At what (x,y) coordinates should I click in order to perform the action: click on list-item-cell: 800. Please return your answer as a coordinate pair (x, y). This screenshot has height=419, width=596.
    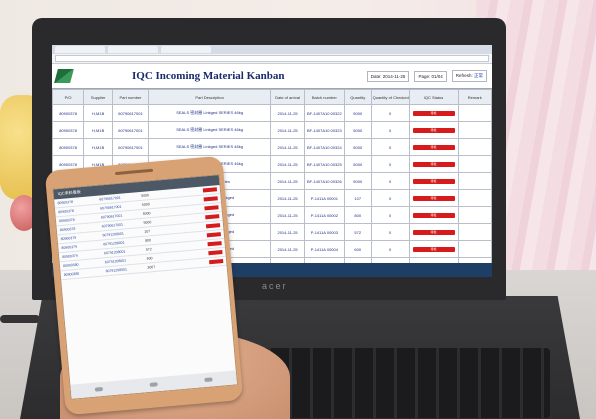
    Looking at the image, I should click on (148, 240).